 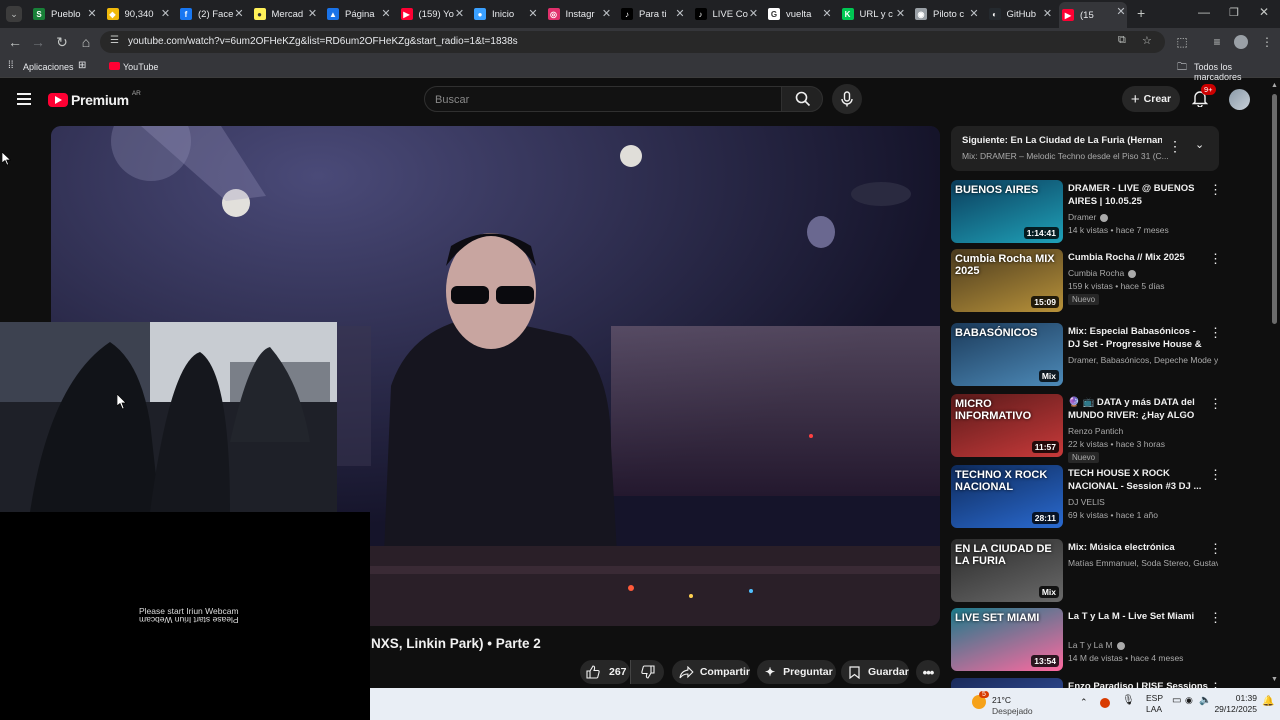 I want to click on queue-collapse-icon: ⌄, so click(x=1199, y=144).